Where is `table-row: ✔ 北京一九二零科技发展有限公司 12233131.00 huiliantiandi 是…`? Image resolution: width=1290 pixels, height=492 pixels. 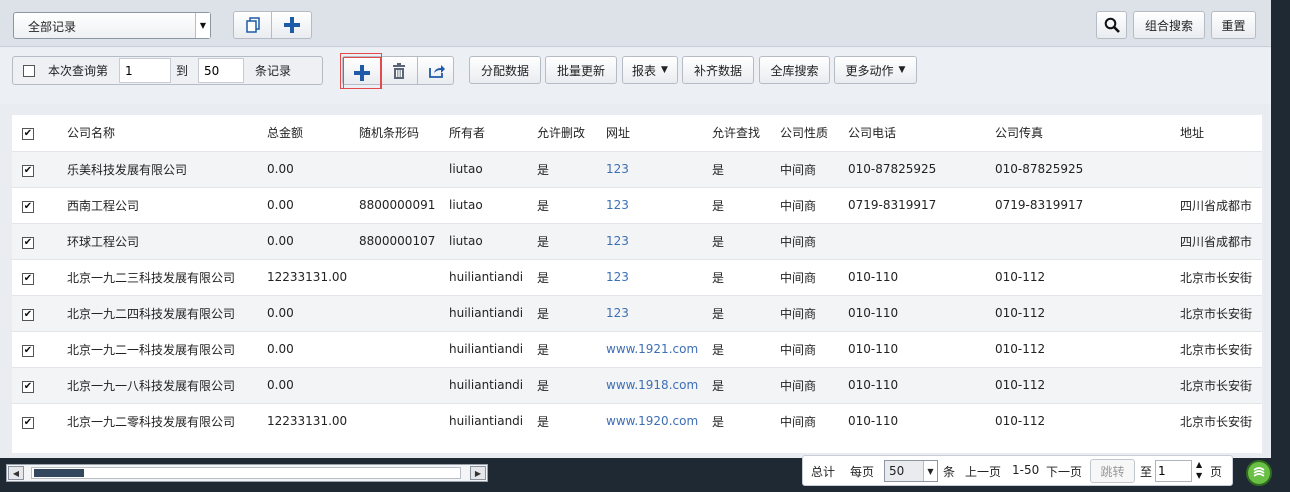 table-row: ✔ 北京一九二零科技发展有限公司 12233131.00 huiliantiandi 是… is located at coordinates (637, 421).